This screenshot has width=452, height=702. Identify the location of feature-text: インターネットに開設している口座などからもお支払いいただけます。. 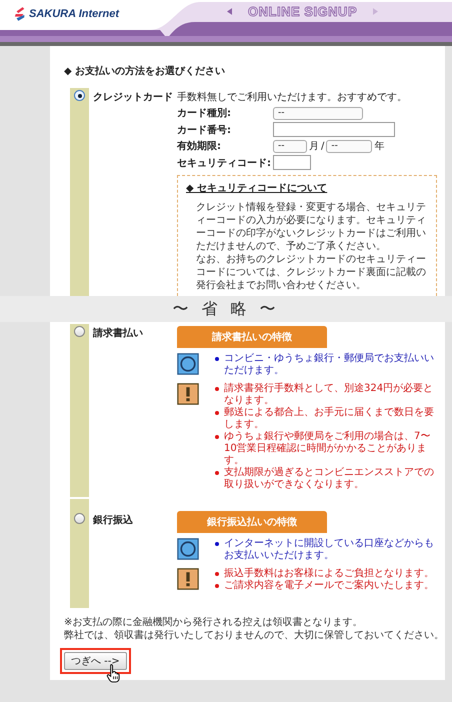
(329, 550).